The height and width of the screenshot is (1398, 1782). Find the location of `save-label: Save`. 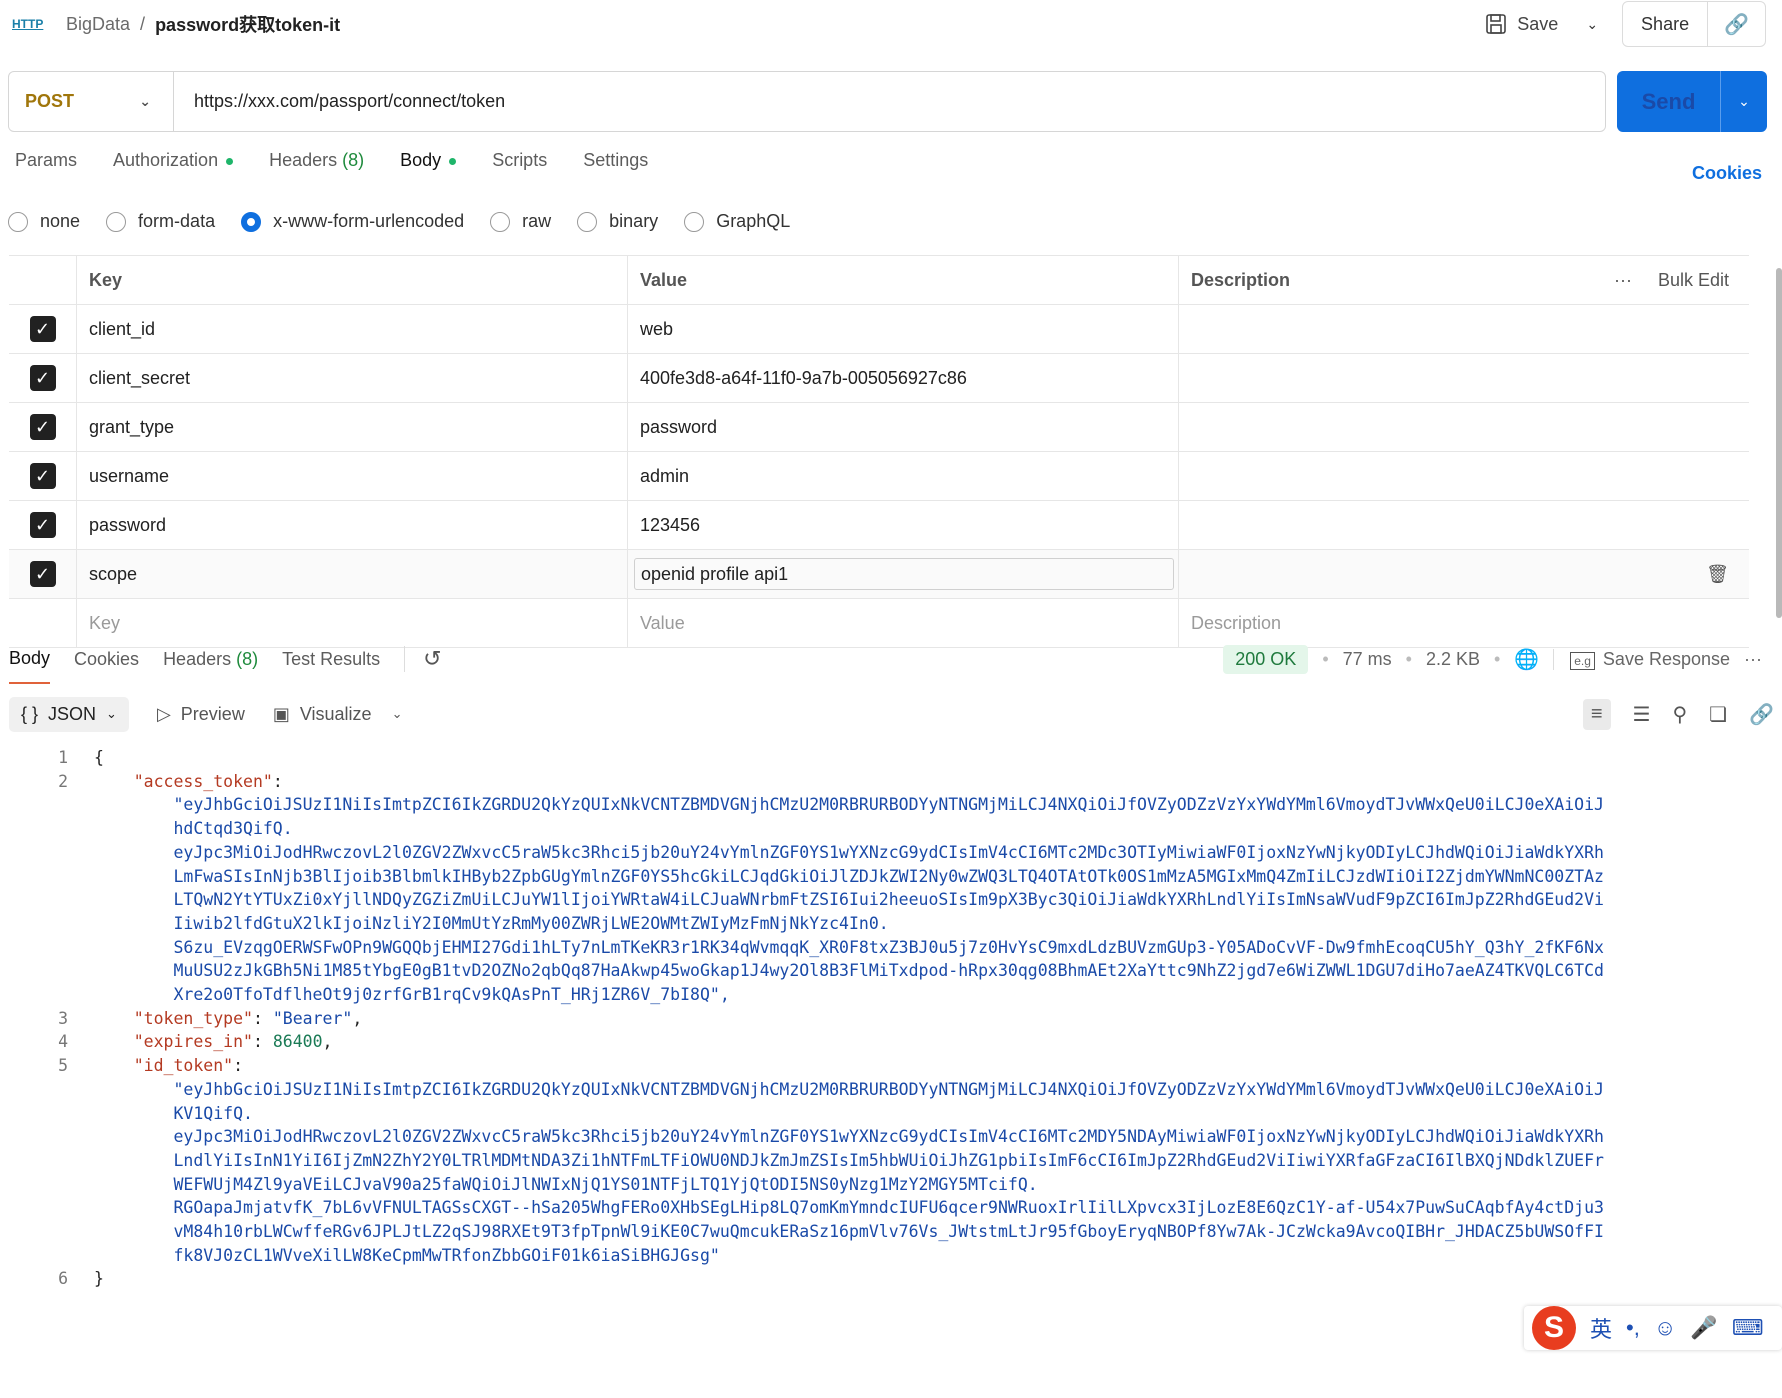

save-label: Save is located at coordinates (1538, 23).